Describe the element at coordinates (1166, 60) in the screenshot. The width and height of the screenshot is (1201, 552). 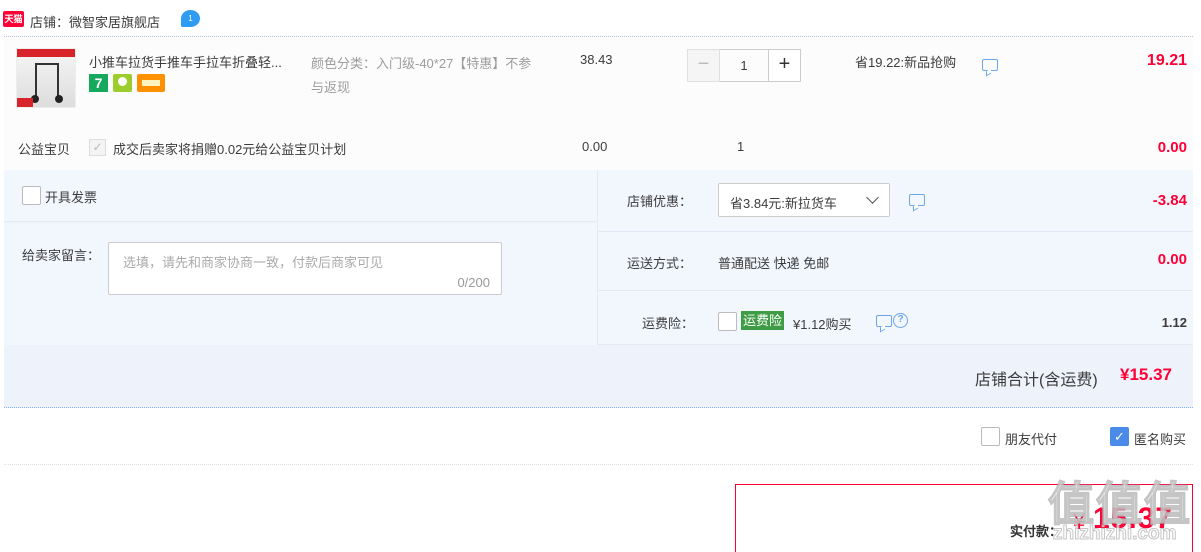
I see `item-total: 19.21` at that location.